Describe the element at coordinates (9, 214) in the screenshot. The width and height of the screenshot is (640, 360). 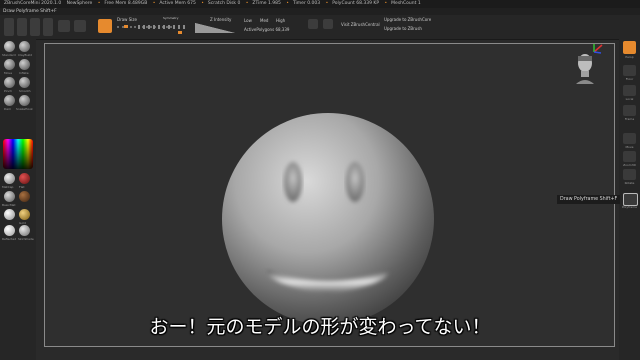
I see `material-white-icon` at that location.